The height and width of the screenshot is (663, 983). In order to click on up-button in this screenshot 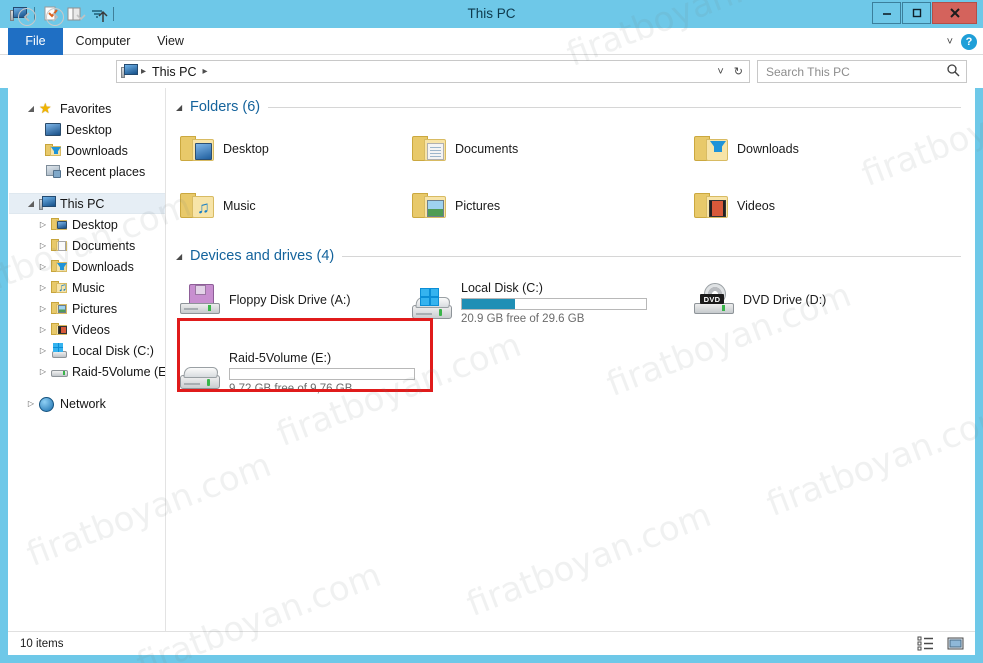, I will do `click(103, 17)`.